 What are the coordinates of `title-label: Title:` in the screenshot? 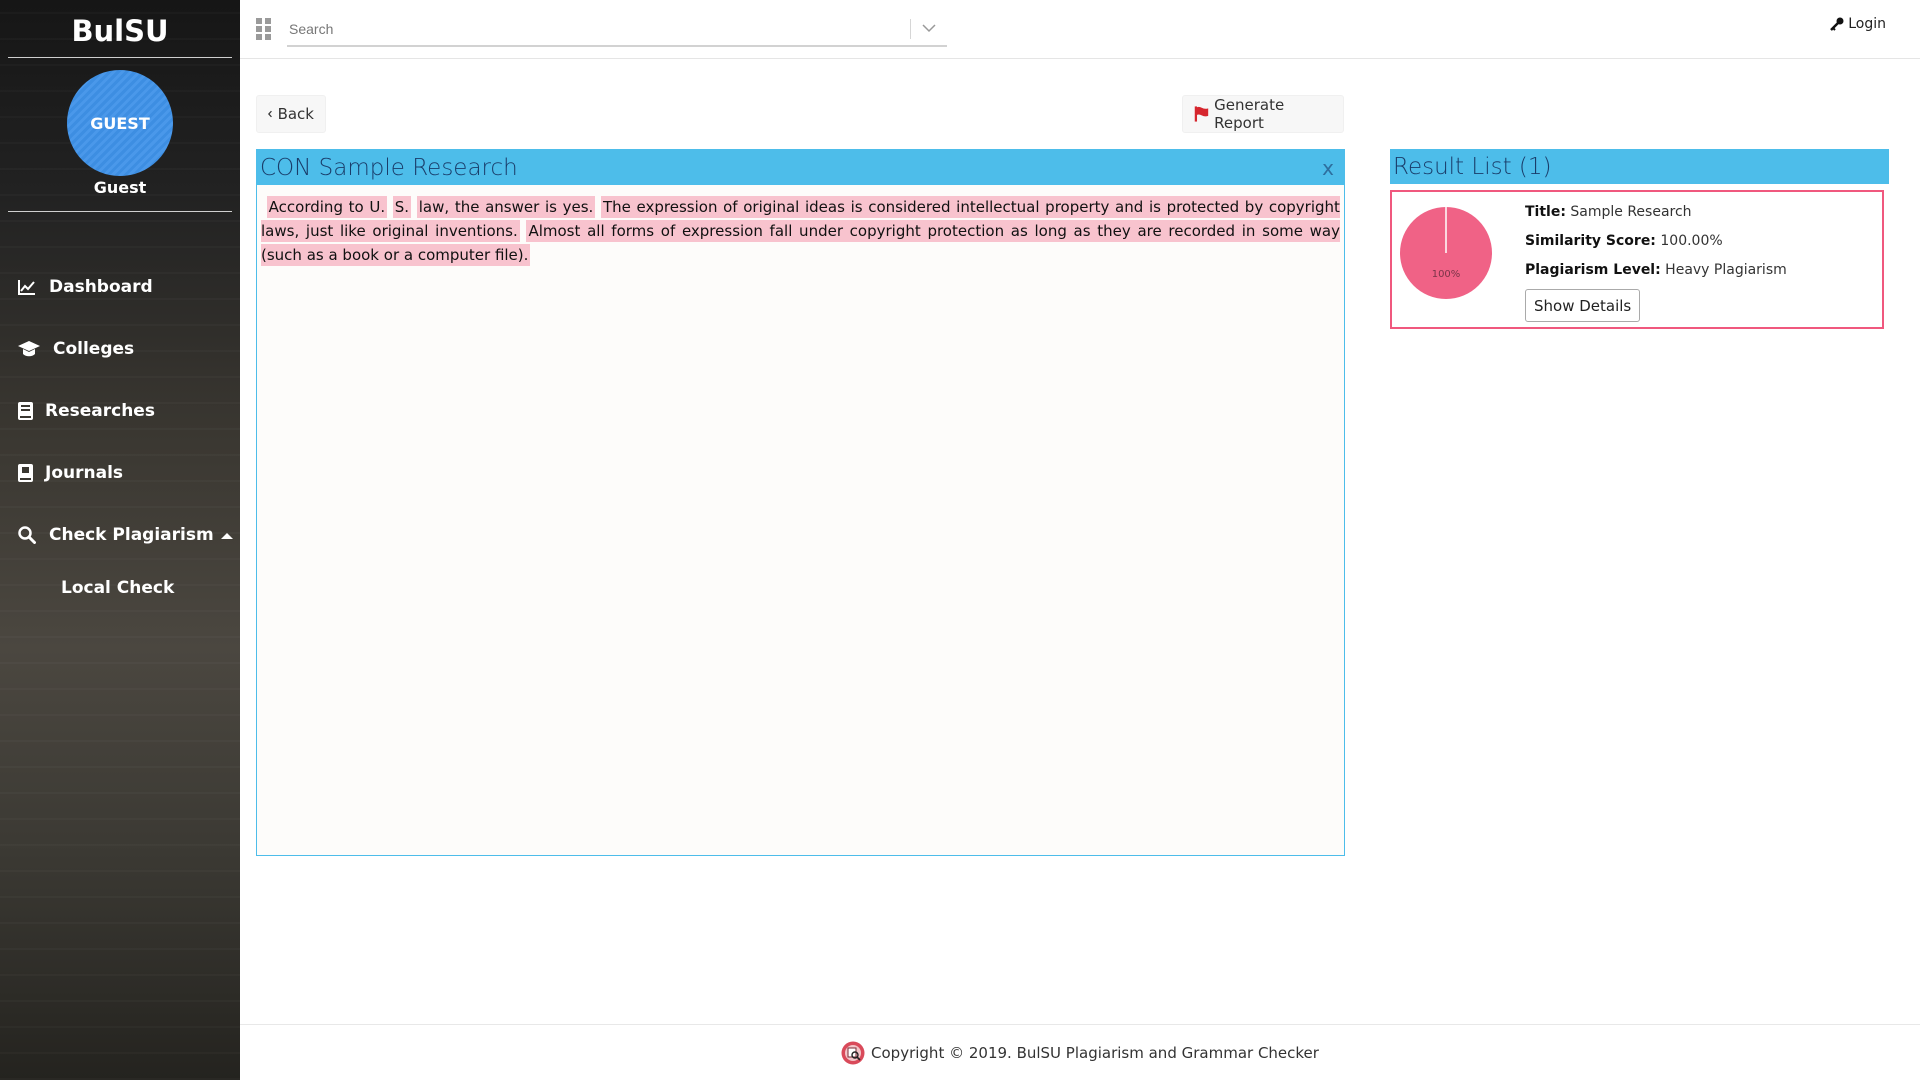 It's located at (1545, 212).